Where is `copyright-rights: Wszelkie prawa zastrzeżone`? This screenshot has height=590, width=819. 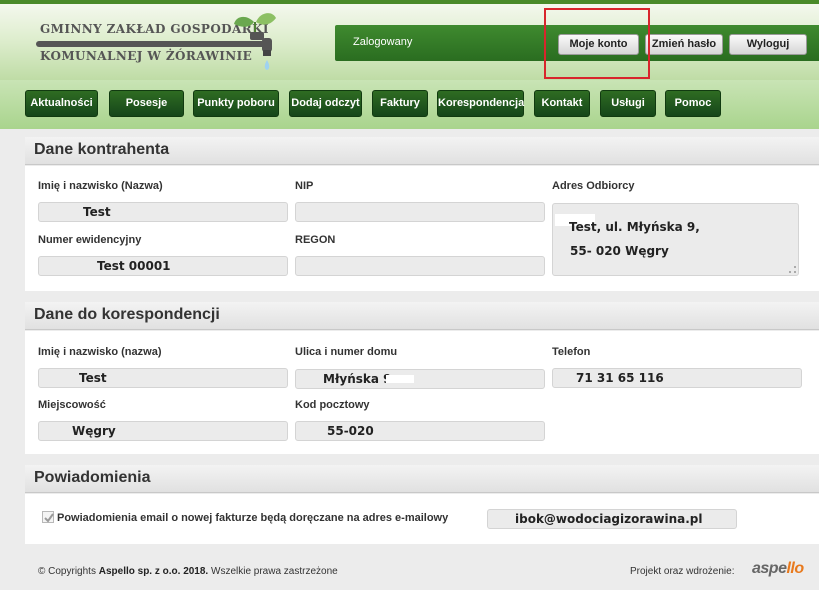 copyright-rights: Wszelkie prawa zastrzeżone is located at coordinates (274, 571).